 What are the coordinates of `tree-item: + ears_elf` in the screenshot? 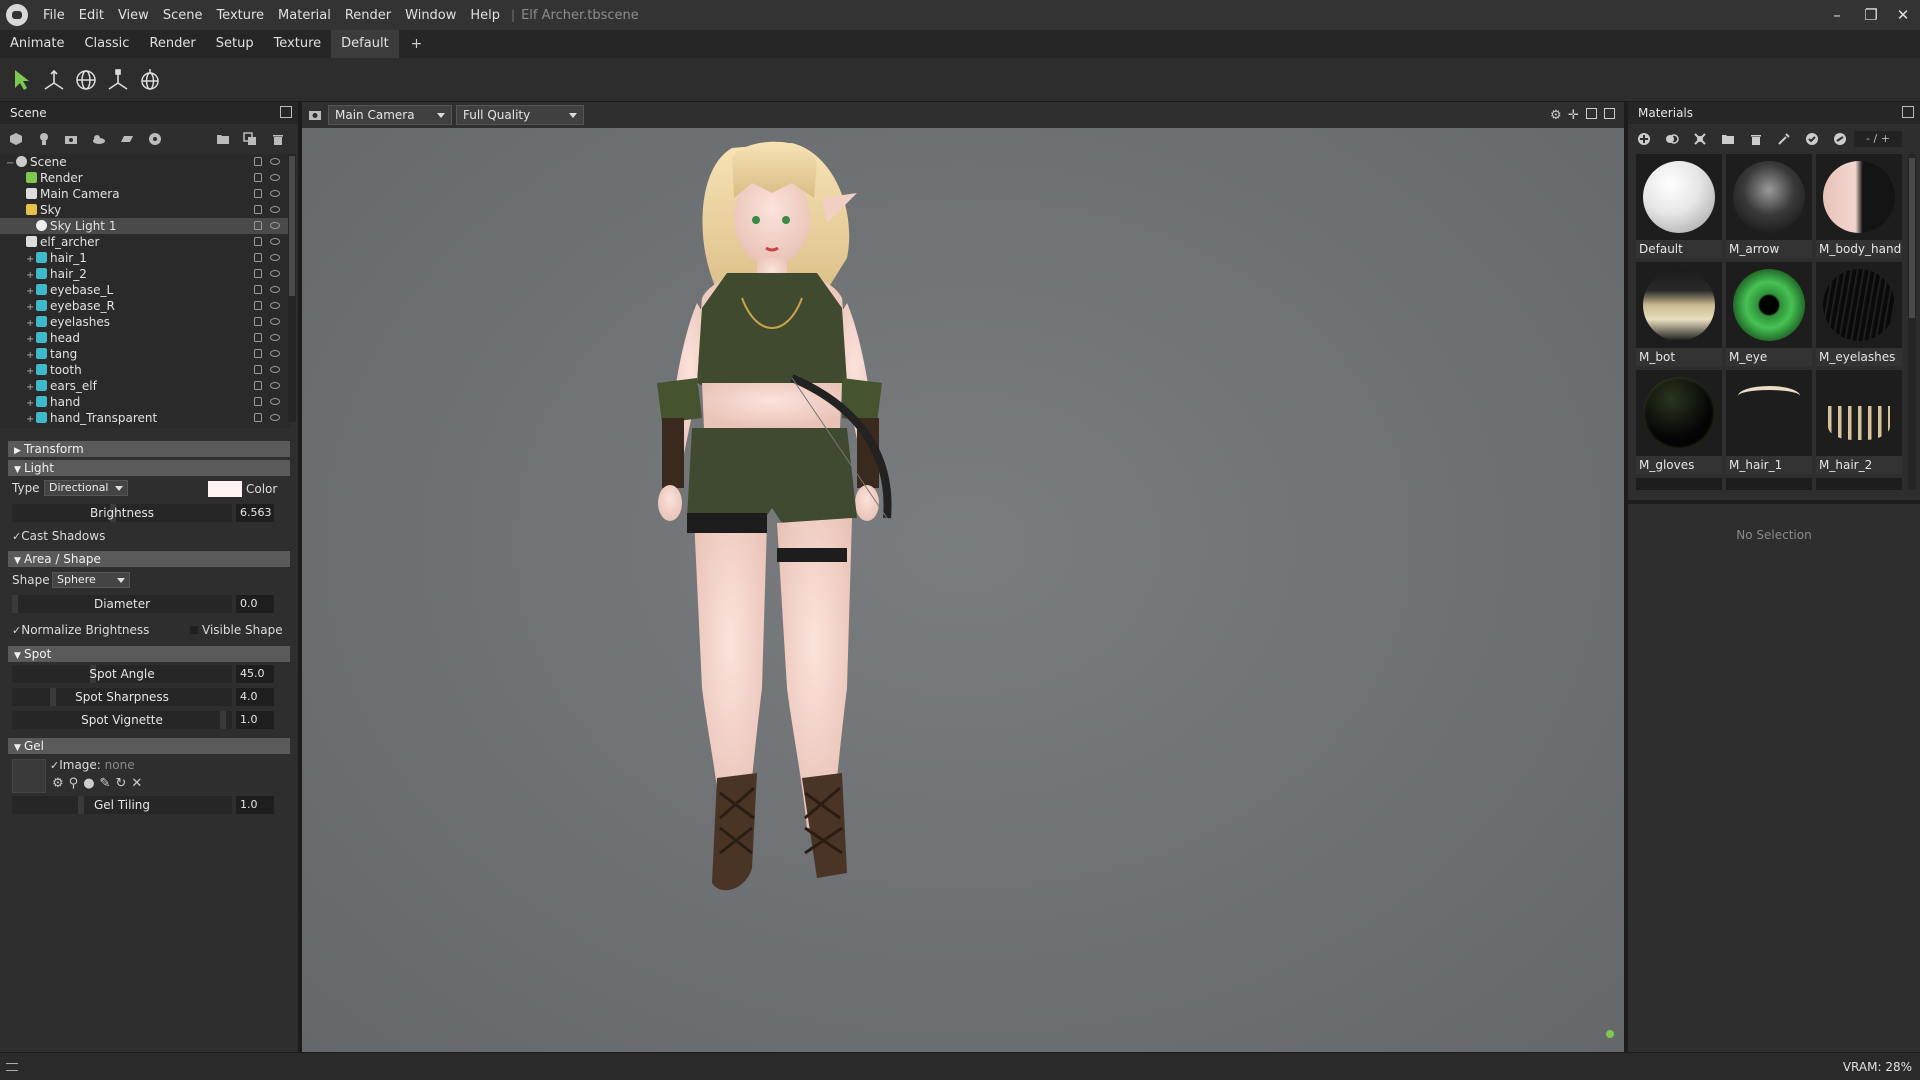 It's located at (145, 386).